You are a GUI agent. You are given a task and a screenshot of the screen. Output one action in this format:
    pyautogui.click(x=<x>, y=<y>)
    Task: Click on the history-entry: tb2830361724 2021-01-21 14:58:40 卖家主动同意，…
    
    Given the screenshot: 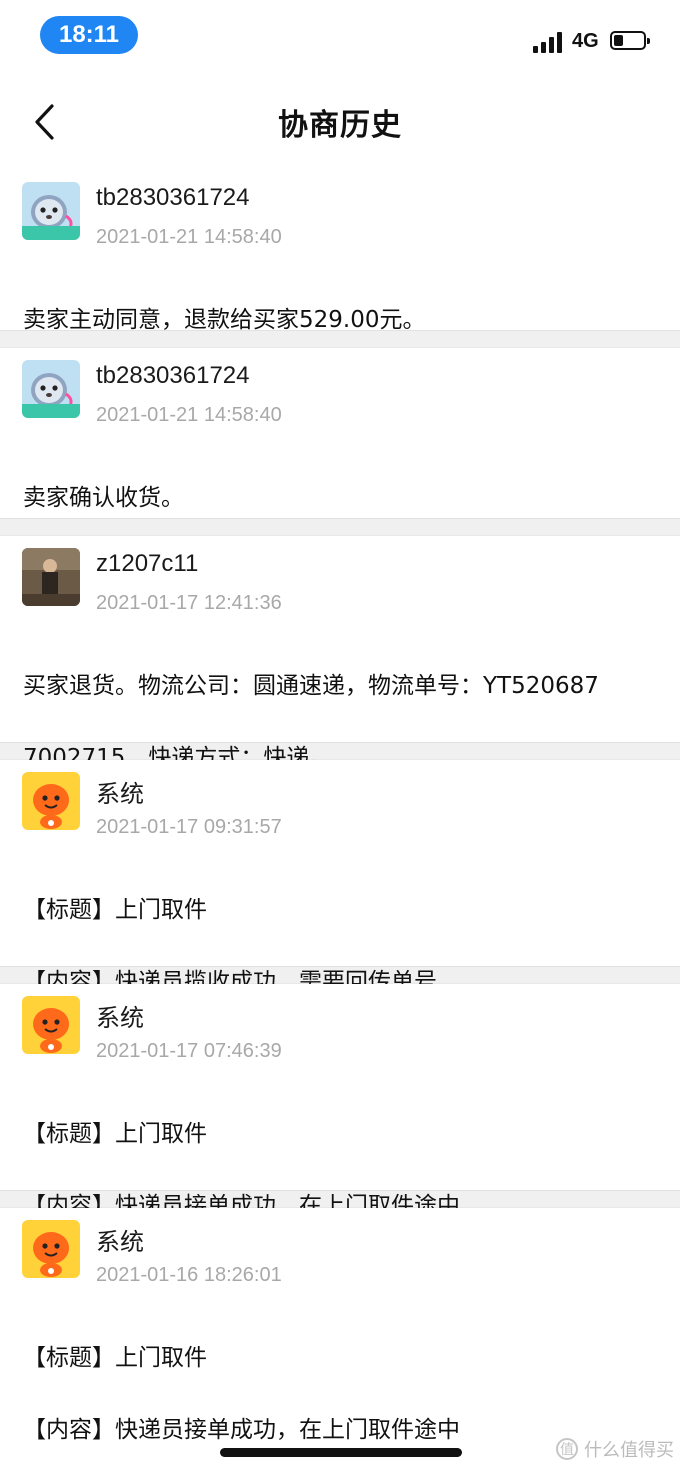 What is the action you would take?
    pyautogui.click(x=340, y=251)
    